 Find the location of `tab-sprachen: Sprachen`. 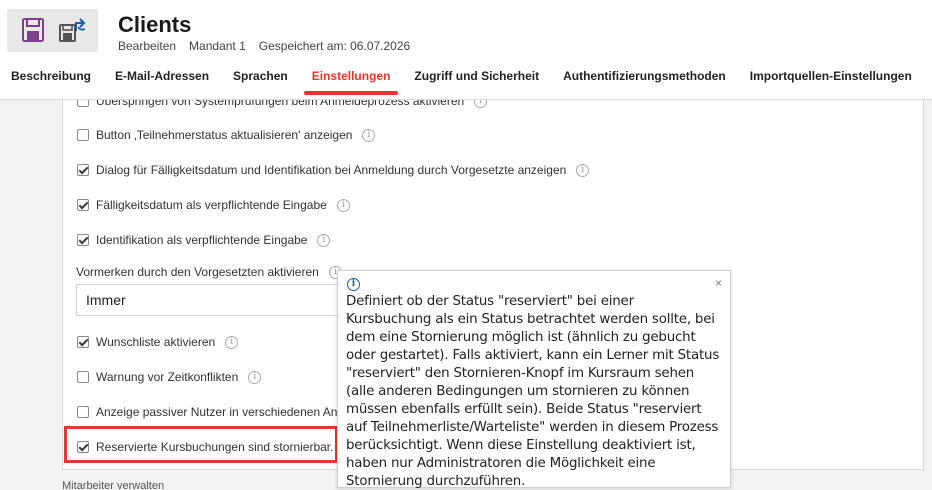

tab-sprachen: Sprachen is located at coordinates (260, 84).